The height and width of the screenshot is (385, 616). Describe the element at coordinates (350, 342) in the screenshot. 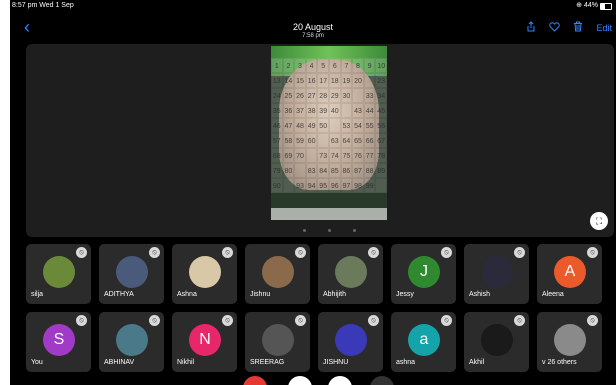

I see `participant-tile: ⦸ JISHNU` at that location.